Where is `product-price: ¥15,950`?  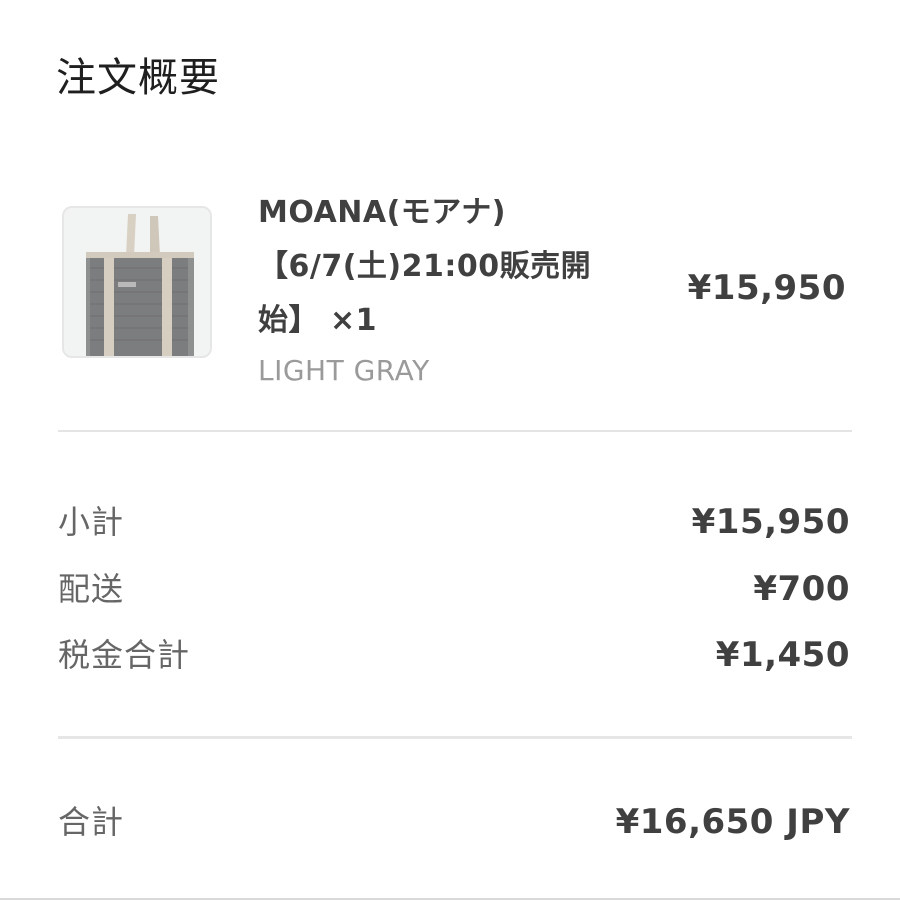
product-price: ¥15,950 is located at coordinates (766, 288).